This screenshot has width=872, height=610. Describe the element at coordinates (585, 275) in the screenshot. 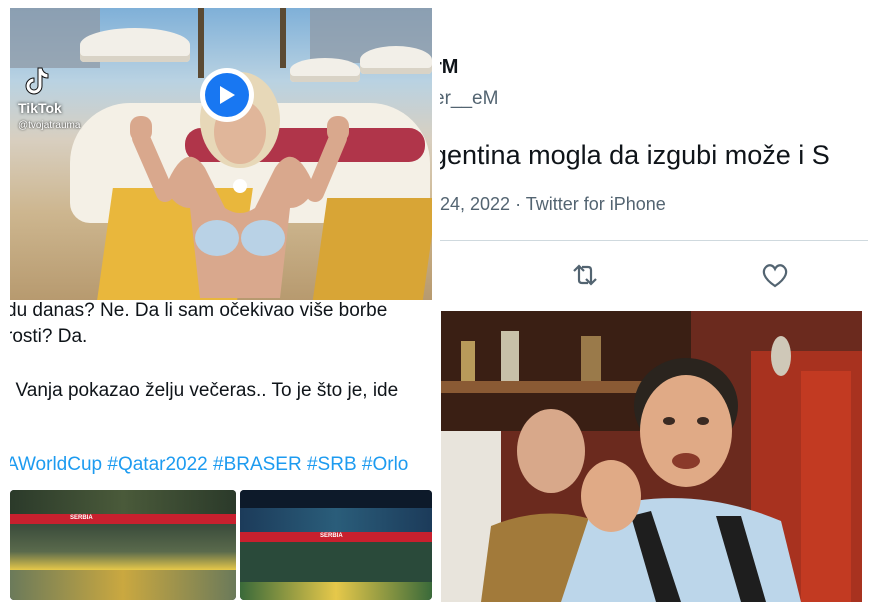

I see `retweet-icon` at that location.